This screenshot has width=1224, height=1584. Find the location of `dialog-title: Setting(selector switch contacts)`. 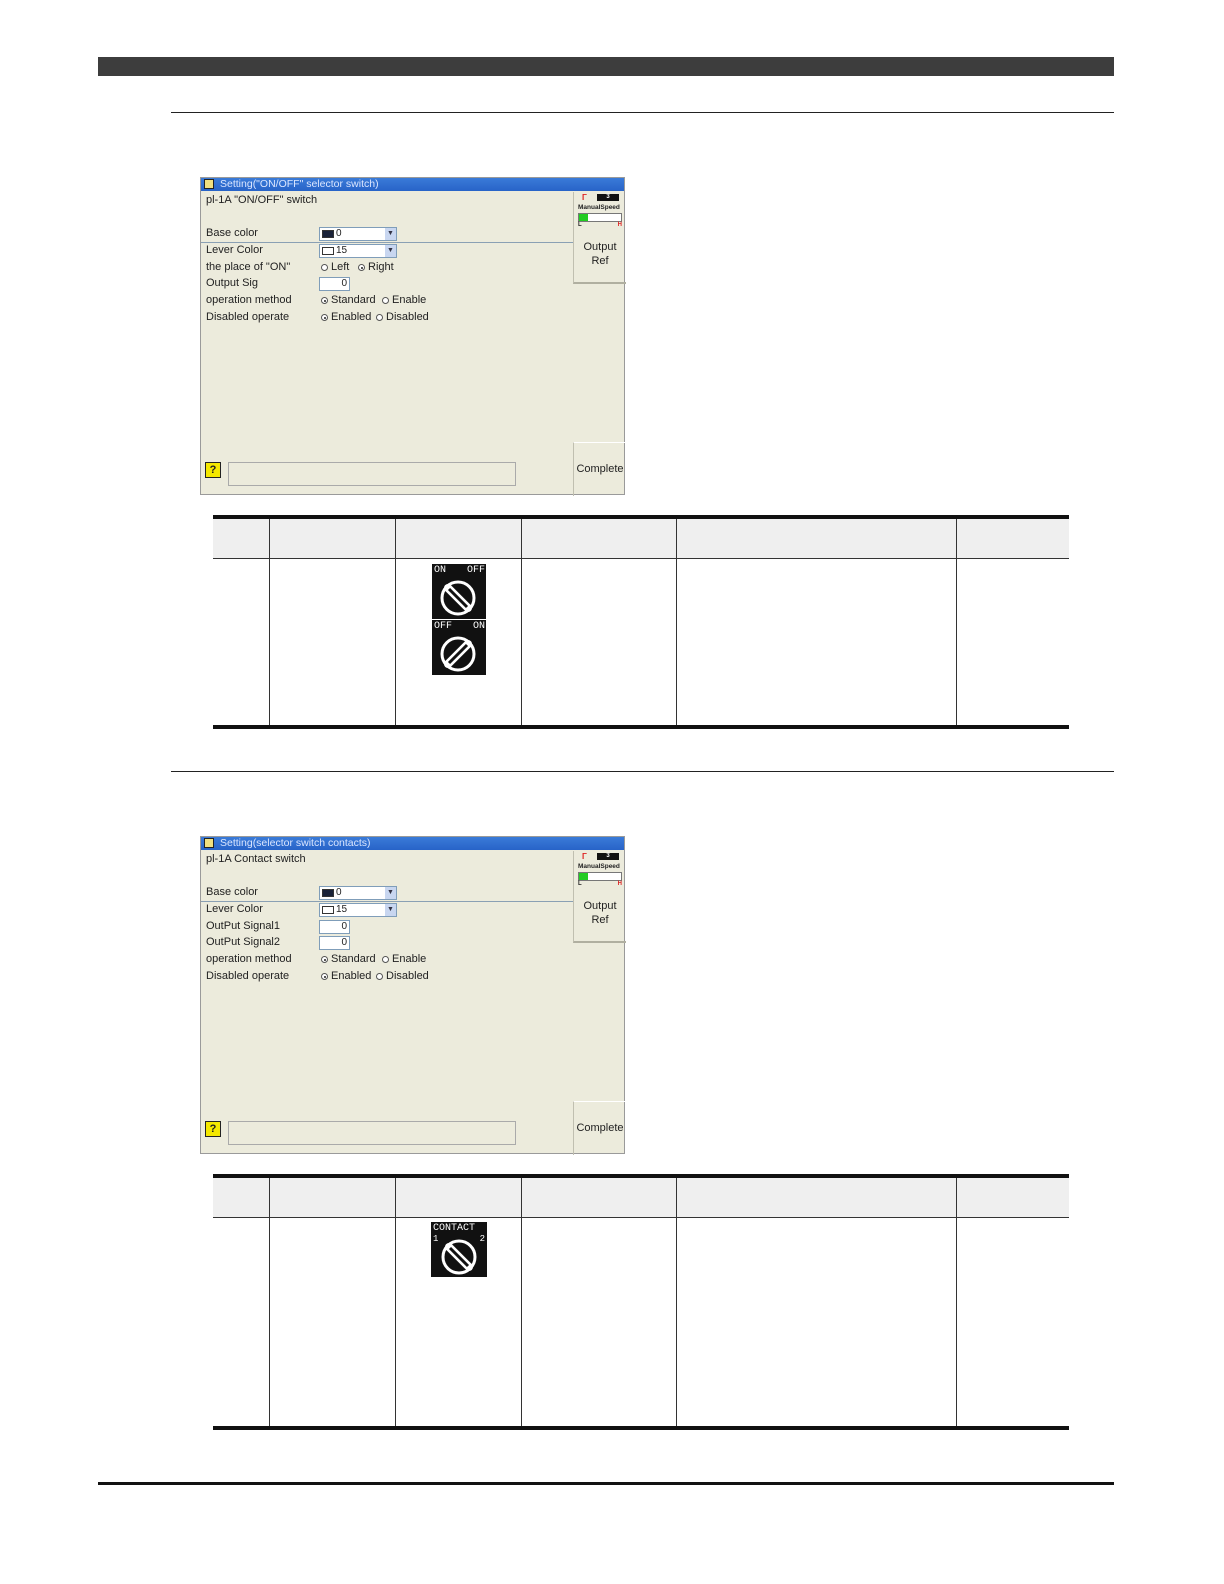

dialog-title: Setting(selector switch contacts) is located at coordinates (295, 843).